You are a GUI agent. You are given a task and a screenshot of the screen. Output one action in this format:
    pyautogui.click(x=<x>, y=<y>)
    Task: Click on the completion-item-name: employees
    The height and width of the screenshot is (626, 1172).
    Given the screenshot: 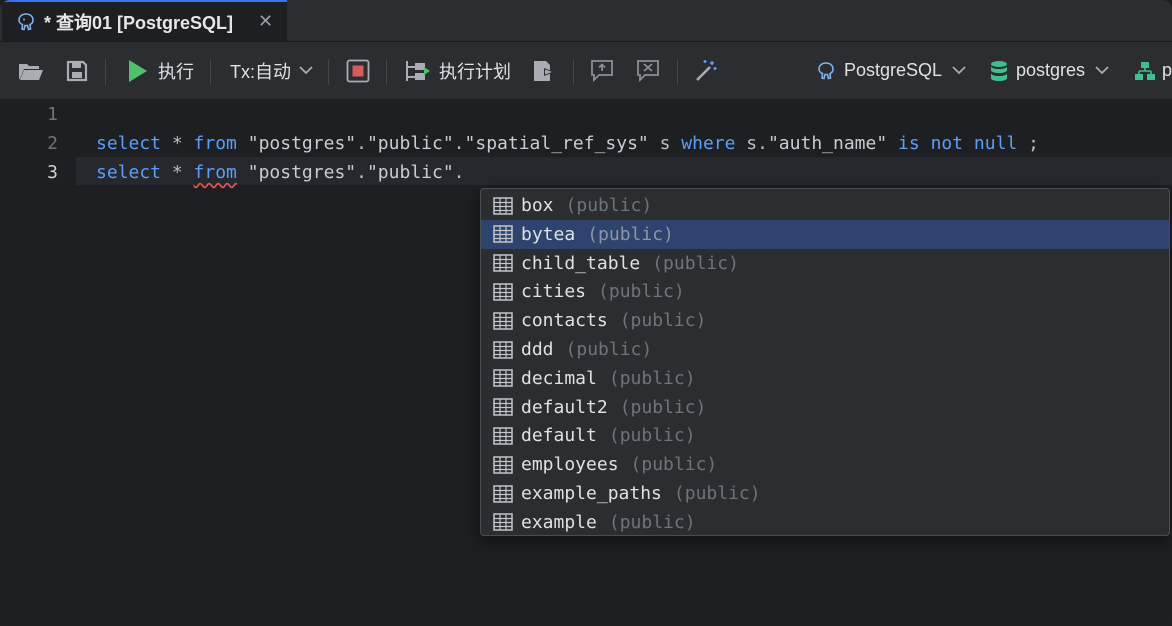 What is the action you would take?
    pyautogui.click(x=570, y=465)
    